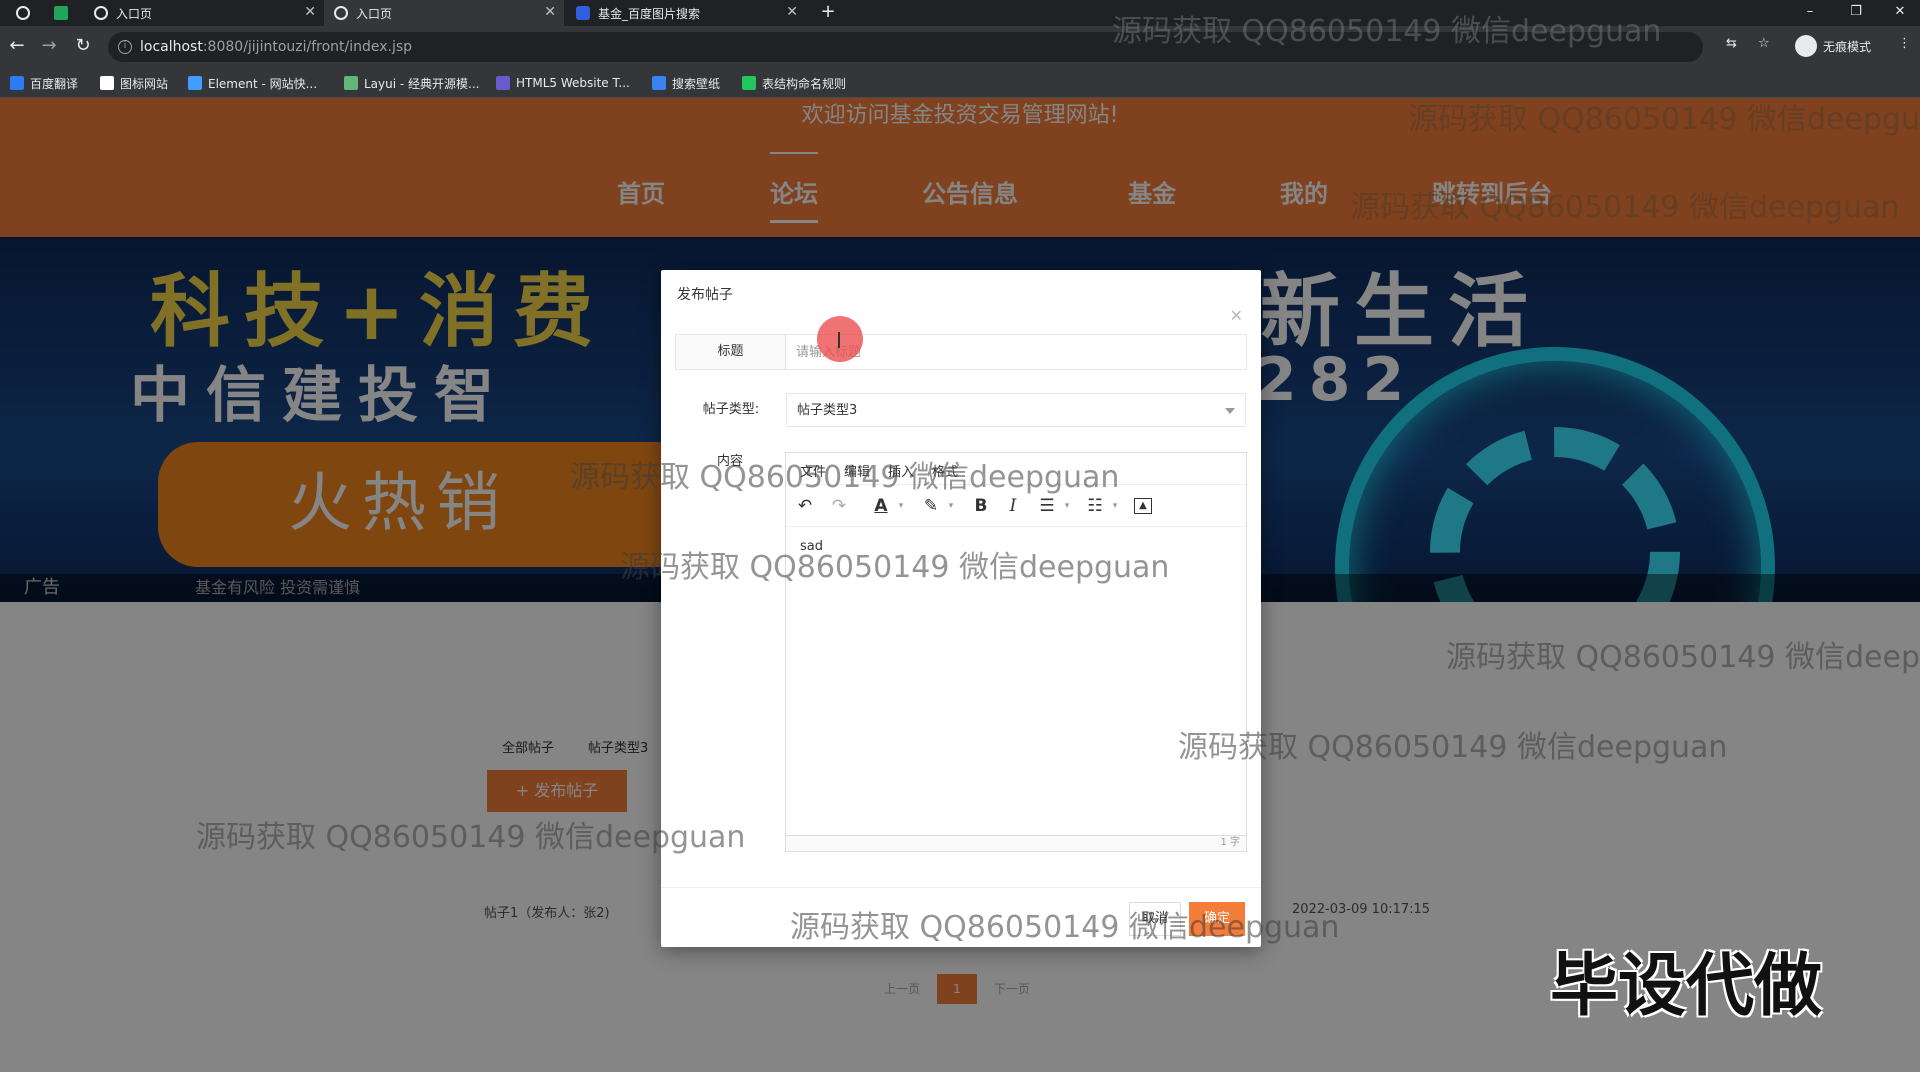 The width and height of the screenshot is (1920, 1072). I want to click on sheet-icon, so click(61, 13).